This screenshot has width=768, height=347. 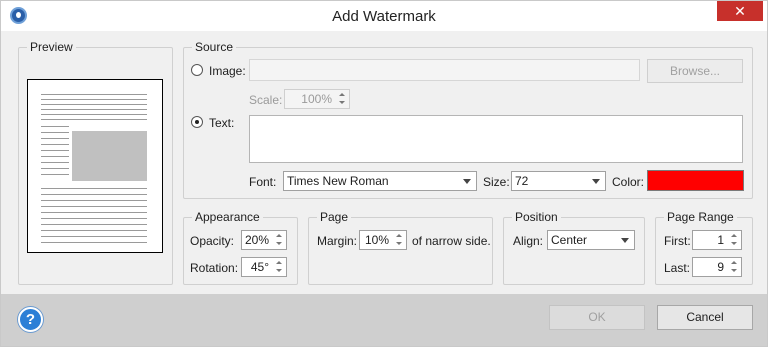 I want to click on position-group: Position, so click(x=574, y=247).